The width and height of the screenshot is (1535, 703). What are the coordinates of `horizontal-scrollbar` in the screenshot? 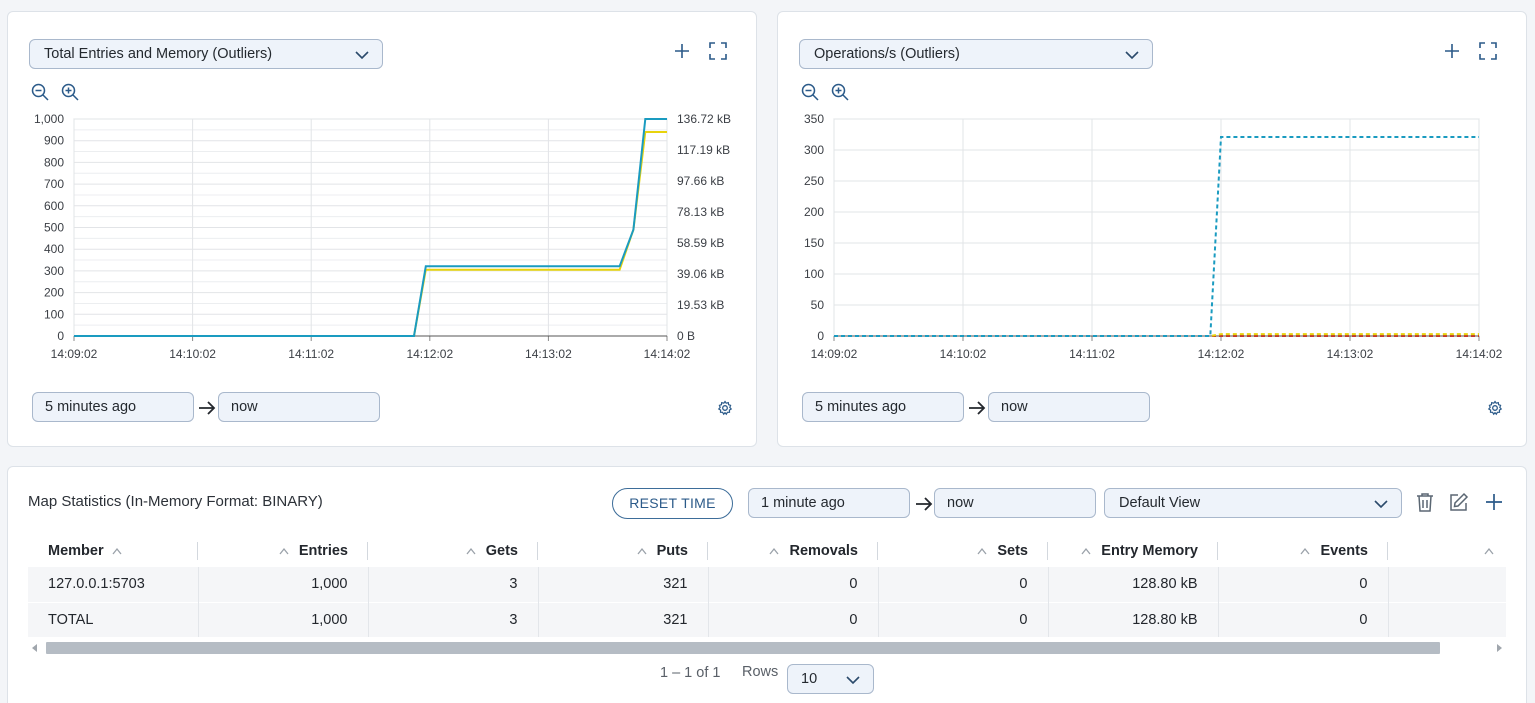 It's located at (767, 648).